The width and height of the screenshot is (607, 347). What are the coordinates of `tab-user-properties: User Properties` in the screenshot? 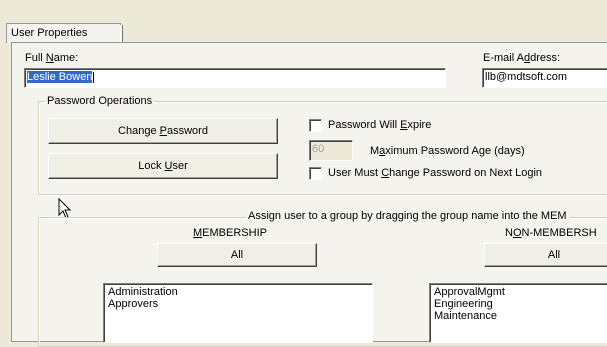 It's located at (64, 33).